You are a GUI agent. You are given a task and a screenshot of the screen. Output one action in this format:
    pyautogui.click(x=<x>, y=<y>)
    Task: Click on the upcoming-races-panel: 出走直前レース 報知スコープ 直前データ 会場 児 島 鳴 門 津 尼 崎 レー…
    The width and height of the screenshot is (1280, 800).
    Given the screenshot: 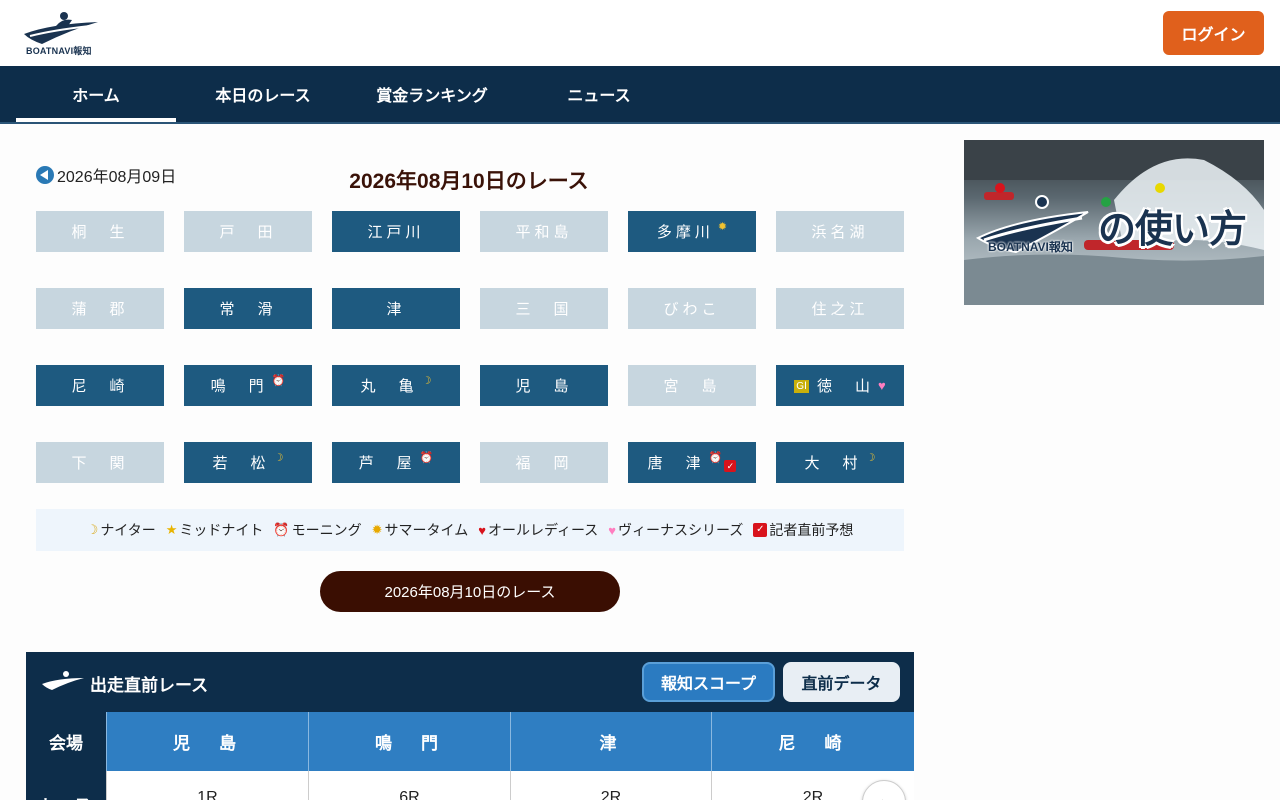 What is the action you would take?
    pyautogui.click(x=470, y=726)
    